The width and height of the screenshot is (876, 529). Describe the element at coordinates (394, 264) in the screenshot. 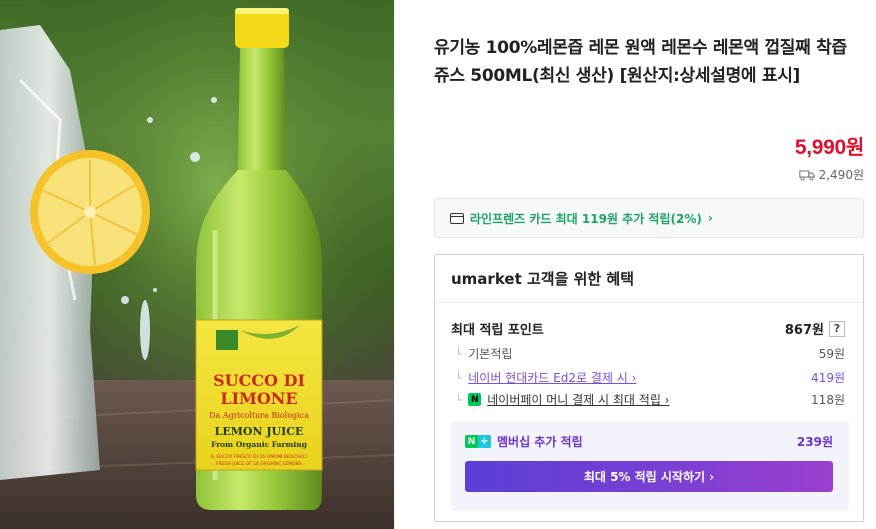

I see `image-divider` at that location.